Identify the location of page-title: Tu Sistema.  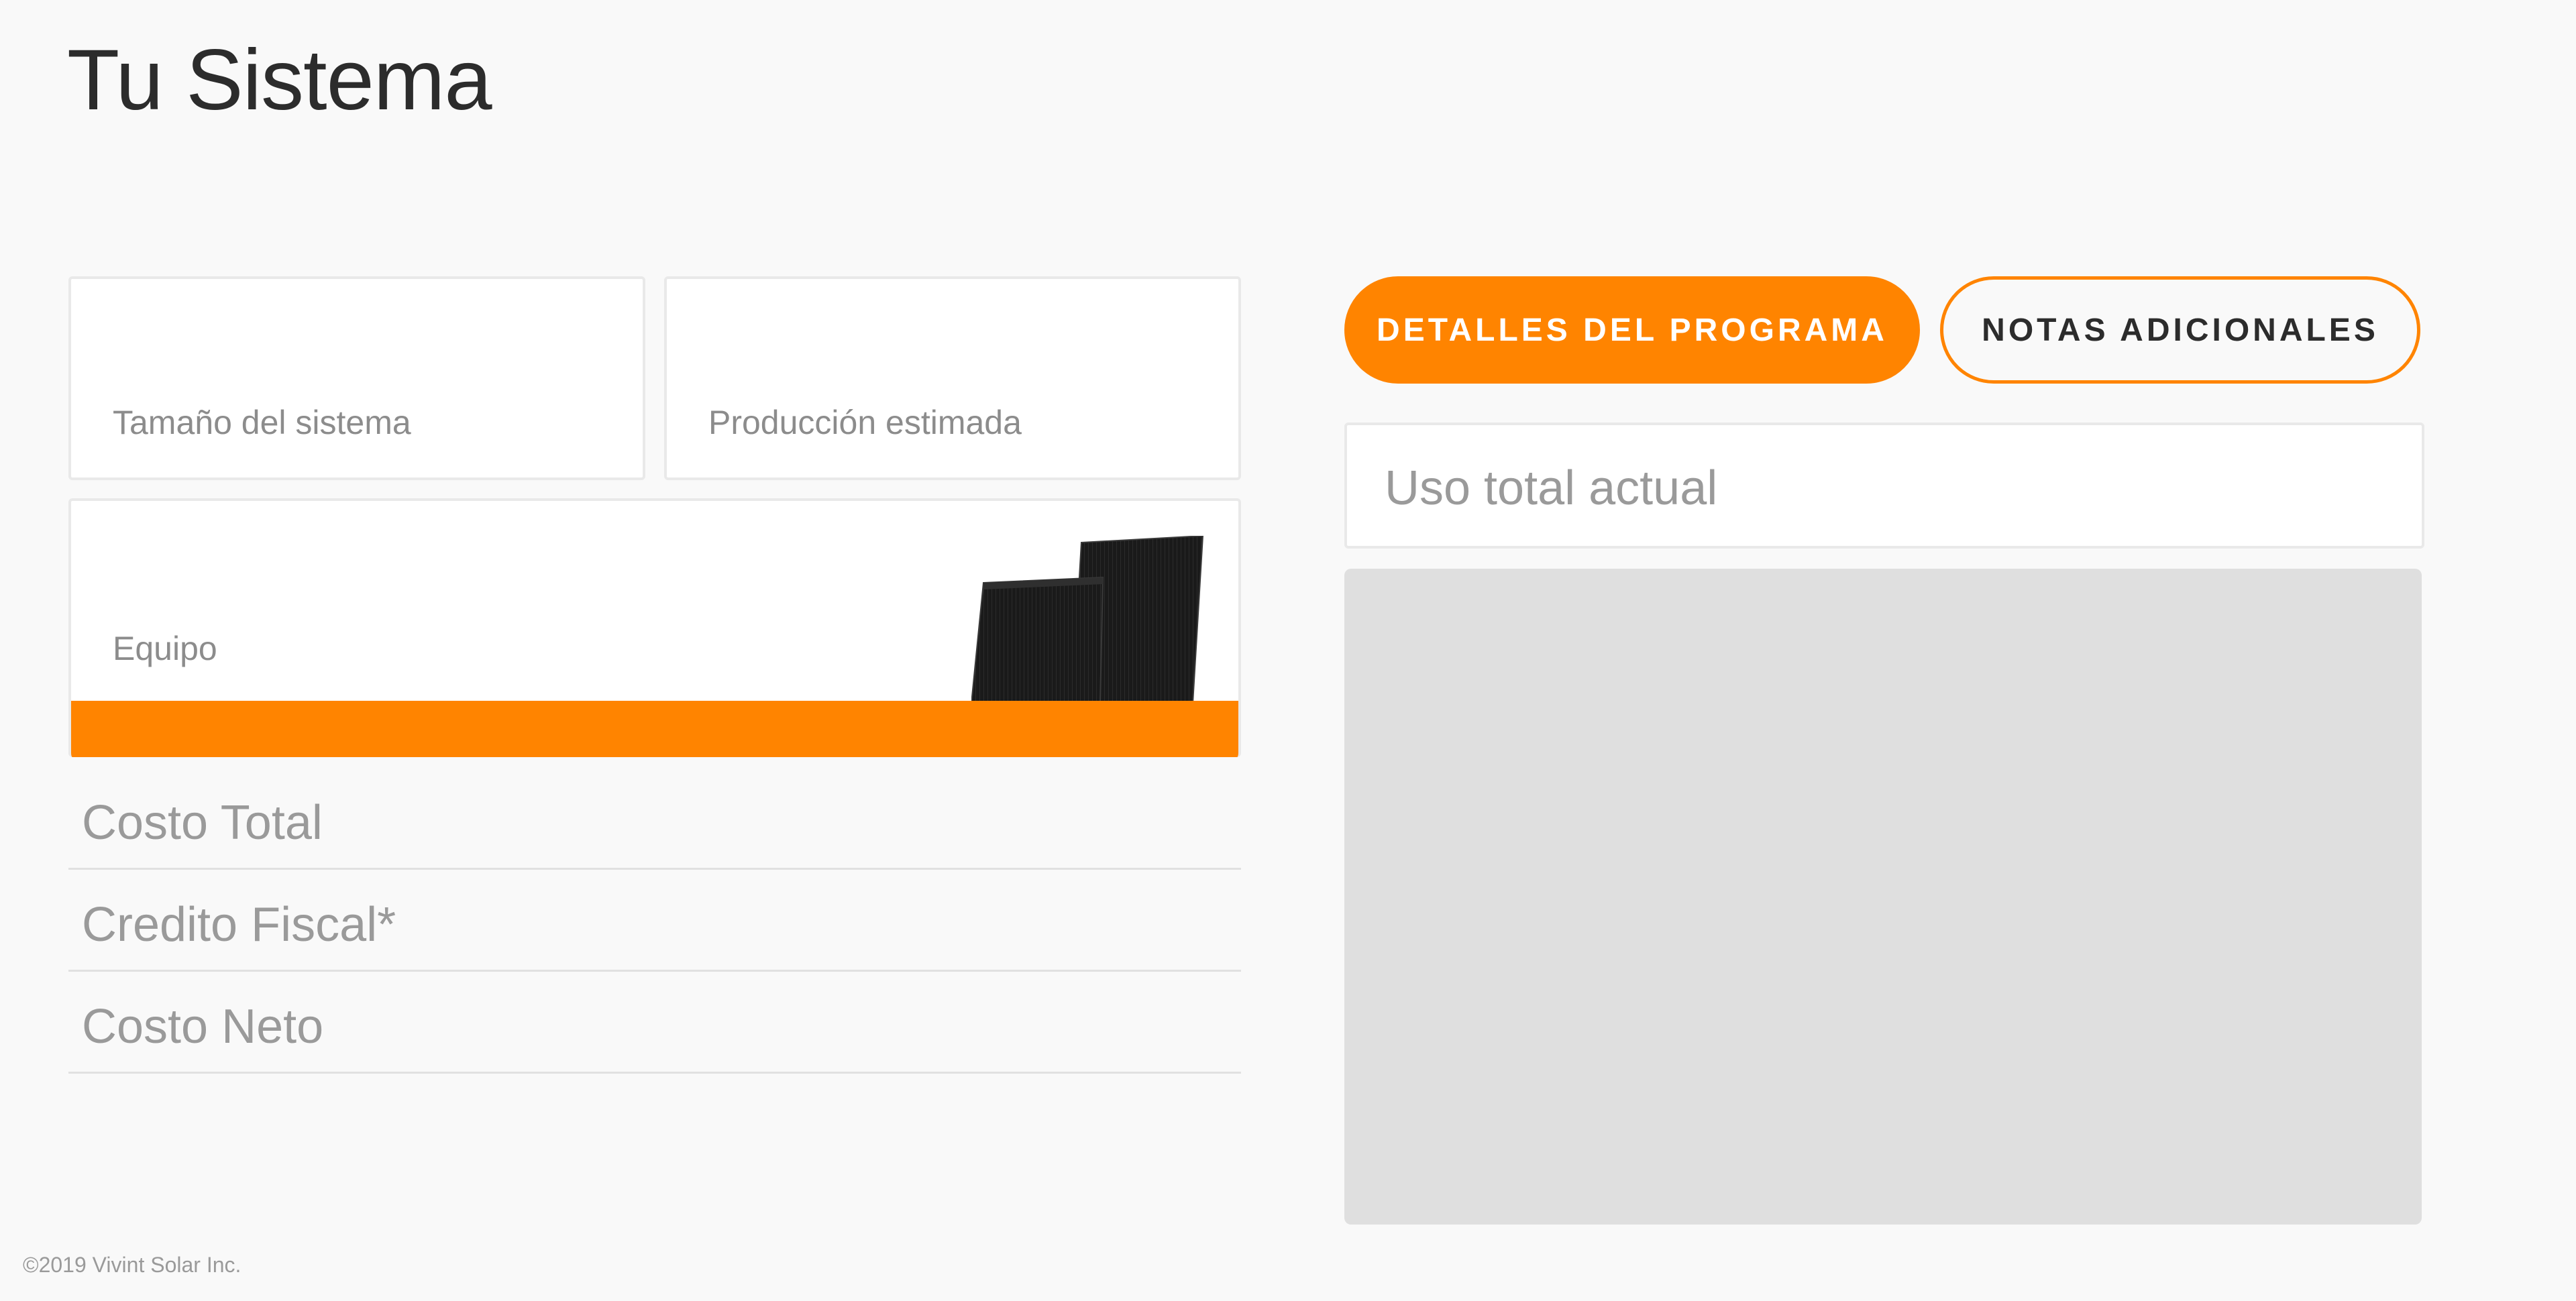
(279, 80).